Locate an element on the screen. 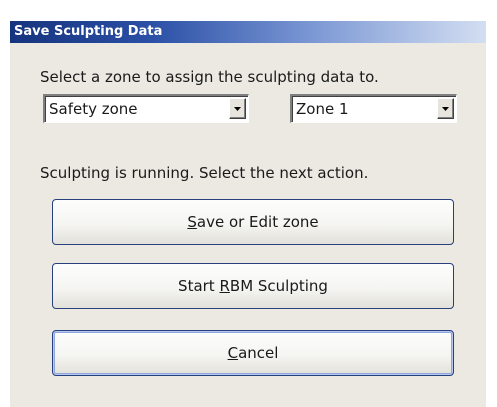  start-label-rest: BM Sculpting is located at coordinates (278, 286).